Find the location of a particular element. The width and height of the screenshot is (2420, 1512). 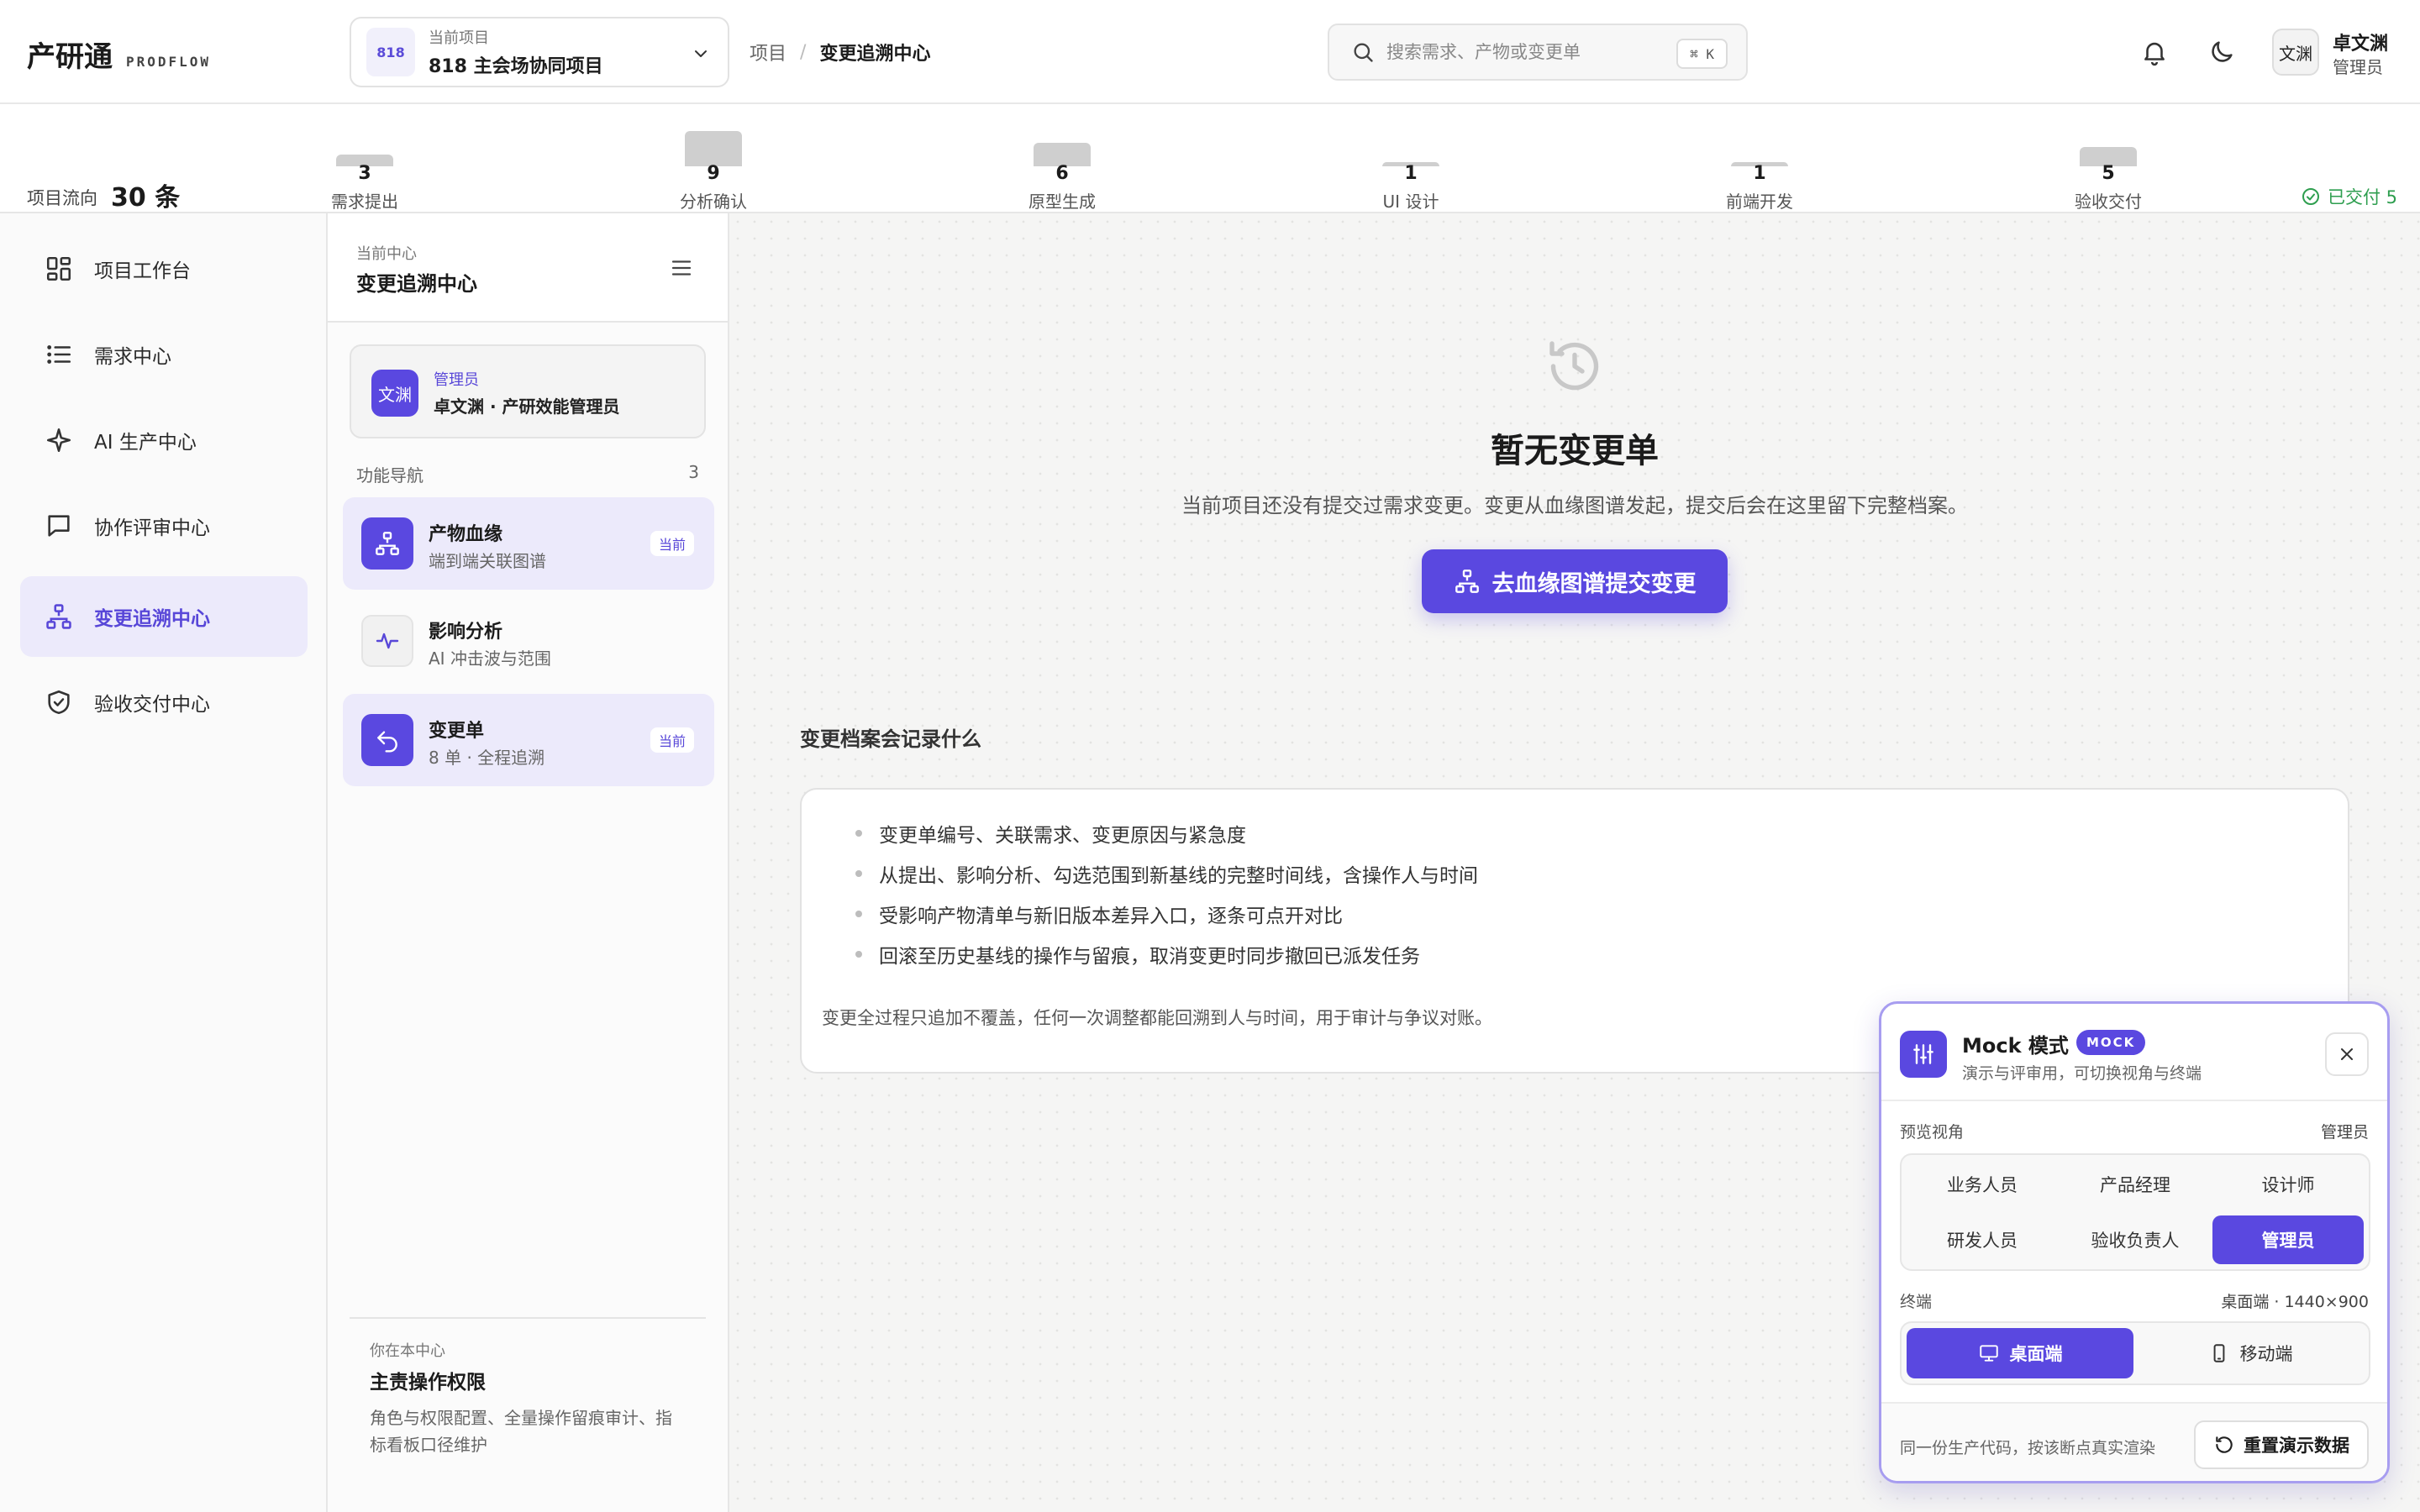

list-item: 从提出、影响分析、勾选范围到新基线的完整时间线，含操作人与时间 is located at coordinates (1166, 873).